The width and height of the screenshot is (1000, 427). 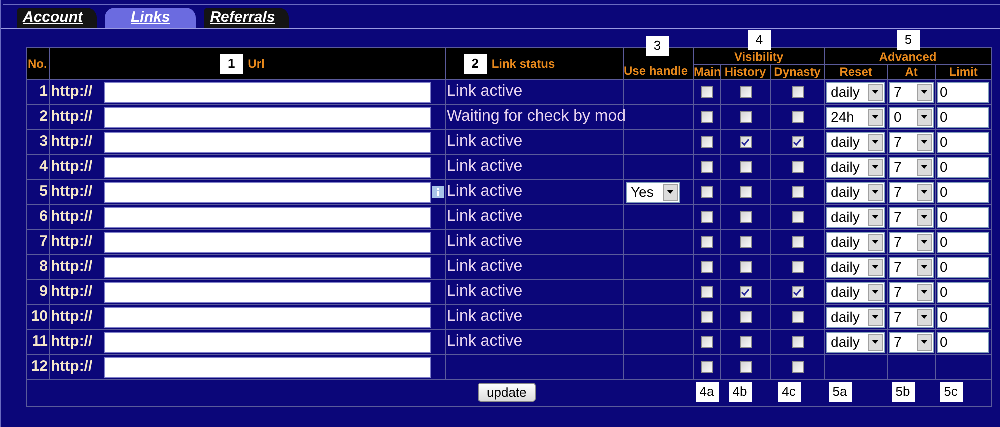 What do you see at coordinates (657, 46) in the screenshot?
I see `number-label: 3` at bounding box center [657, 46].